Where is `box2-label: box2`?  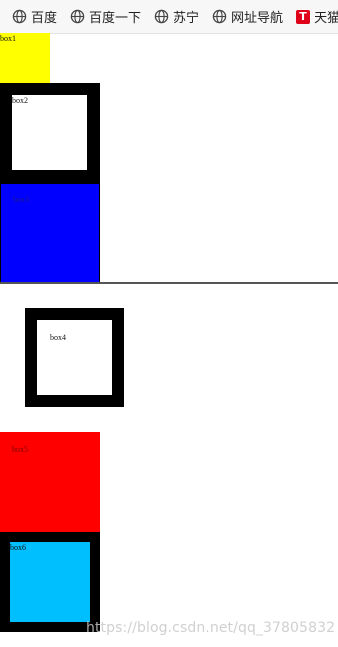
box2-label: box2 is located at coordinates (20, 100).